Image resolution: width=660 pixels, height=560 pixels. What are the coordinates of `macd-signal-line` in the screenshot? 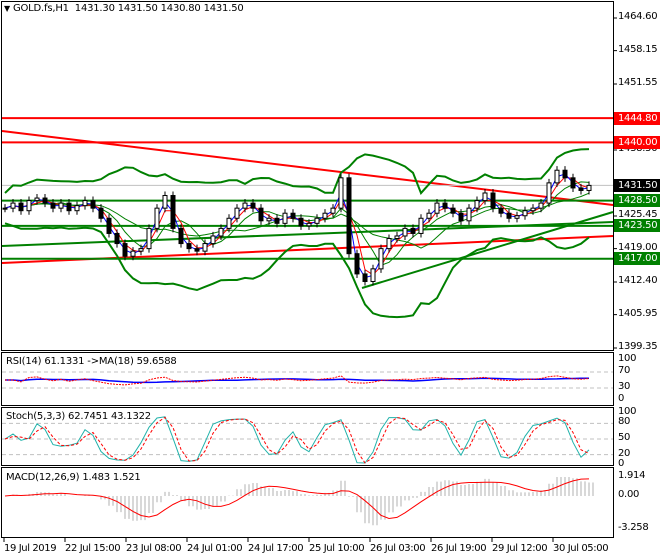 It's located at (297, 499).